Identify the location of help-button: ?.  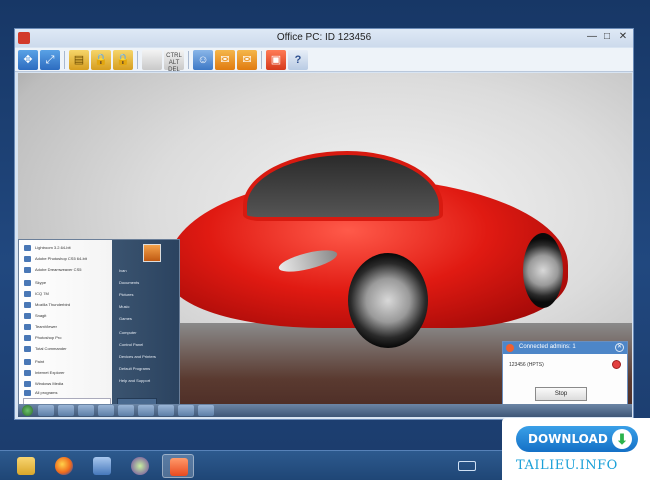
(298, 60).